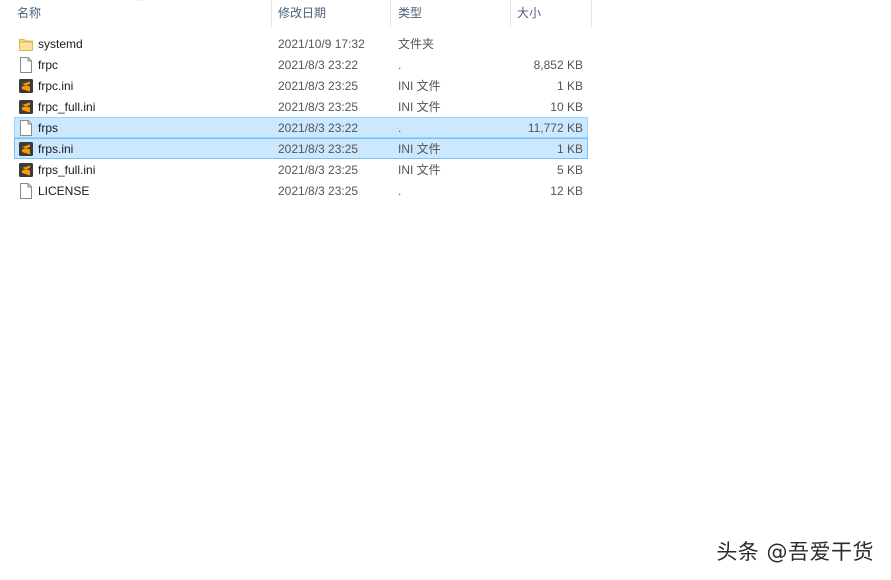  I want to click on file-row-frps-ini: frps.ini 2021/8/3 23:25 INI 文件 1 KB, so click(301, 148).